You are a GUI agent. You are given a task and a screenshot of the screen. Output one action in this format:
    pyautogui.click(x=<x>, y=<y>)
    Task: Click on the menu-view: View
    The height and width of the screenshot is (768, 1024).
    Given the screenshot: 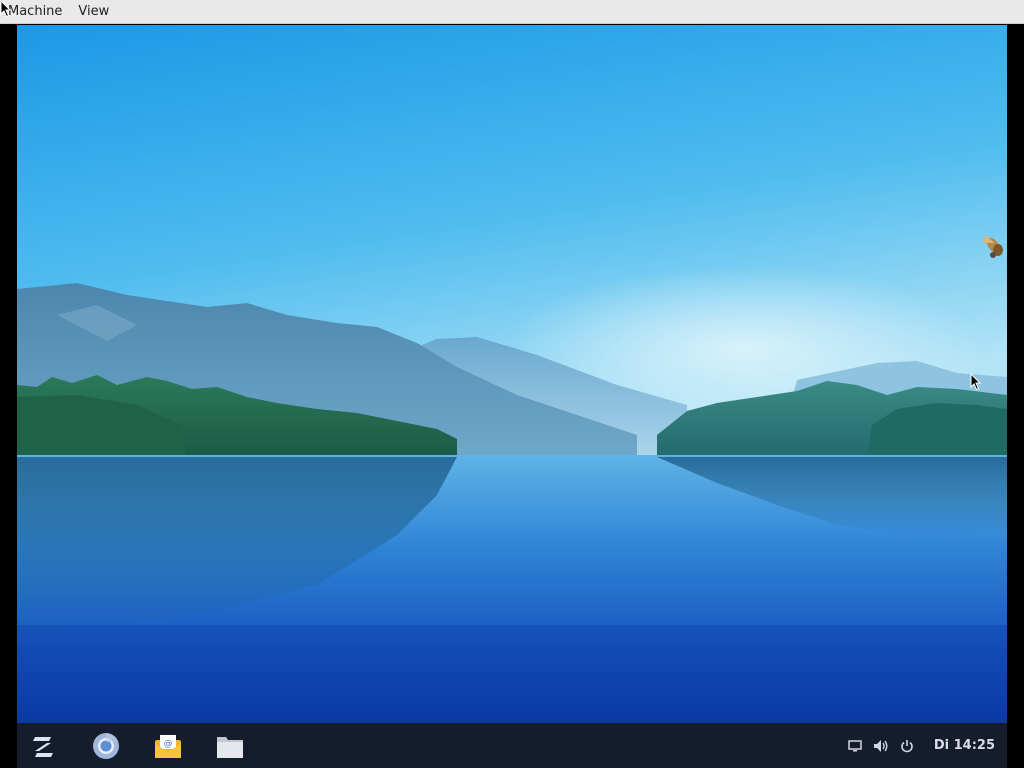 What is the action you would take?
    pyautogui.click(x=93, y=12)
    